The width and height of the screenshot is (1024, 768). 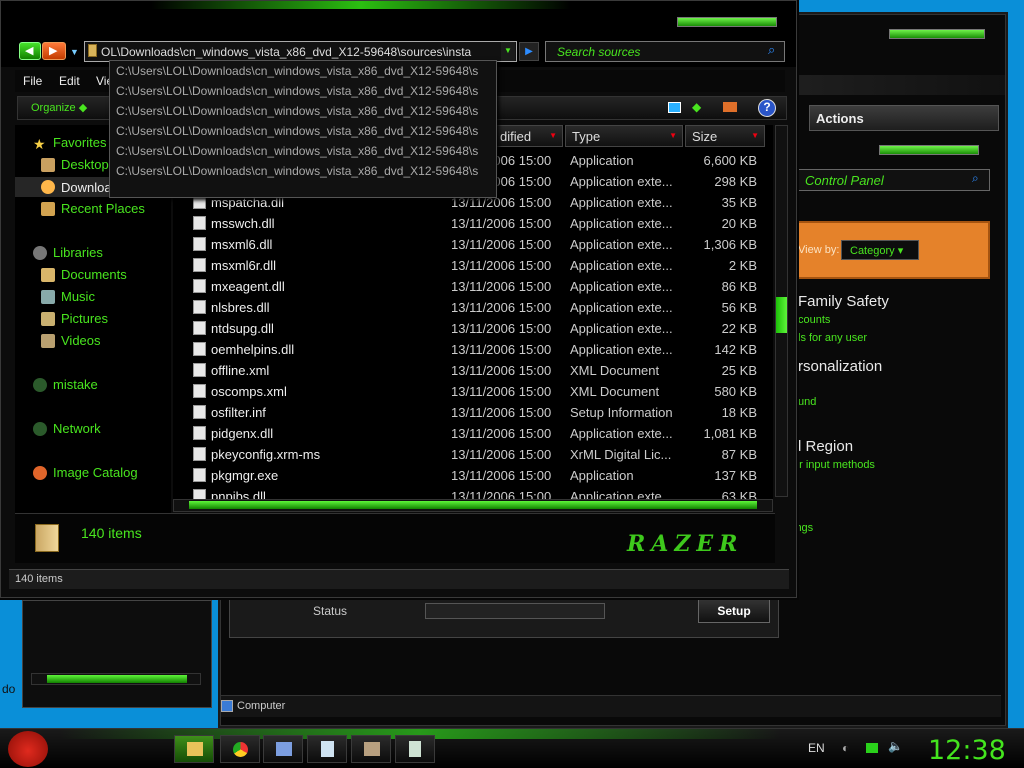 What do you see at coordinates (78, 296) in the screenshot?
I see `nav-label: Music` at bounding box center [78, 296].